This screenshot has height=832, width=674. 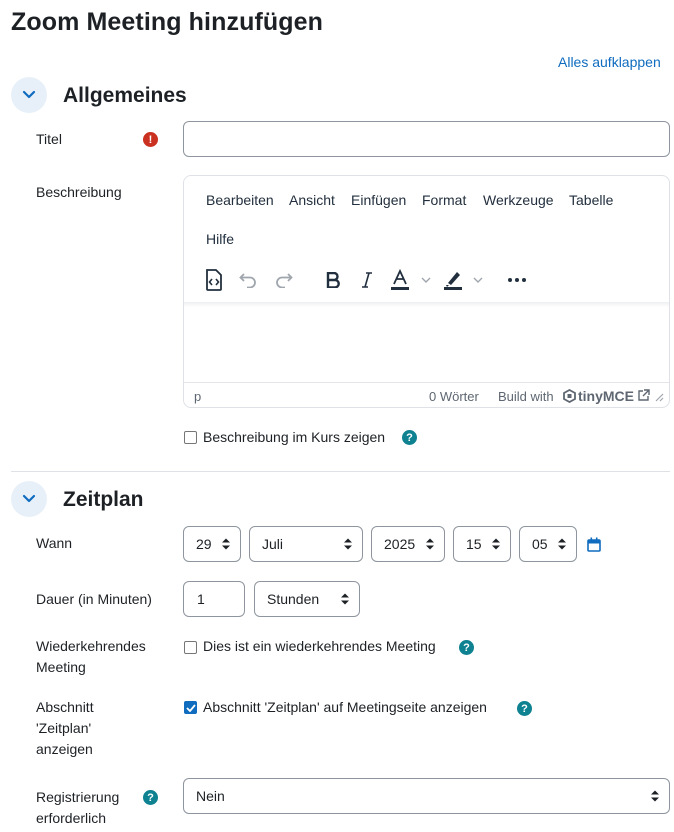 I want to click on statusbar-divider, so click(x=426, y=382).